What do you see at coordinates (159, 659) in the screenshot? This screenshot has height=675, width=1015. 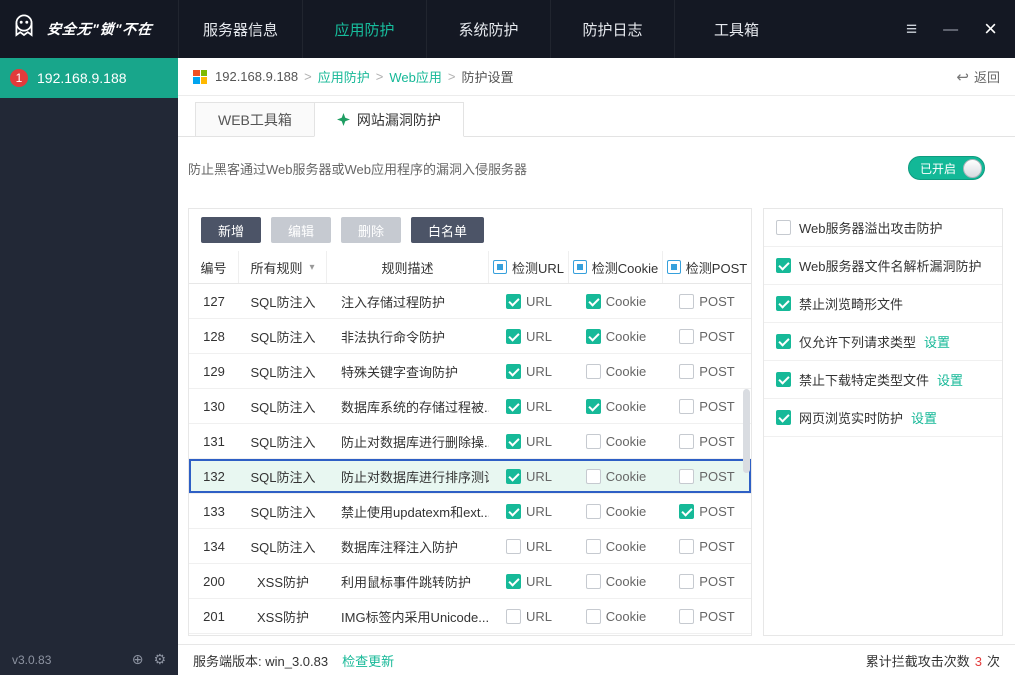 I see `gear-icon: ⚙` at bounding box center [159, 659].